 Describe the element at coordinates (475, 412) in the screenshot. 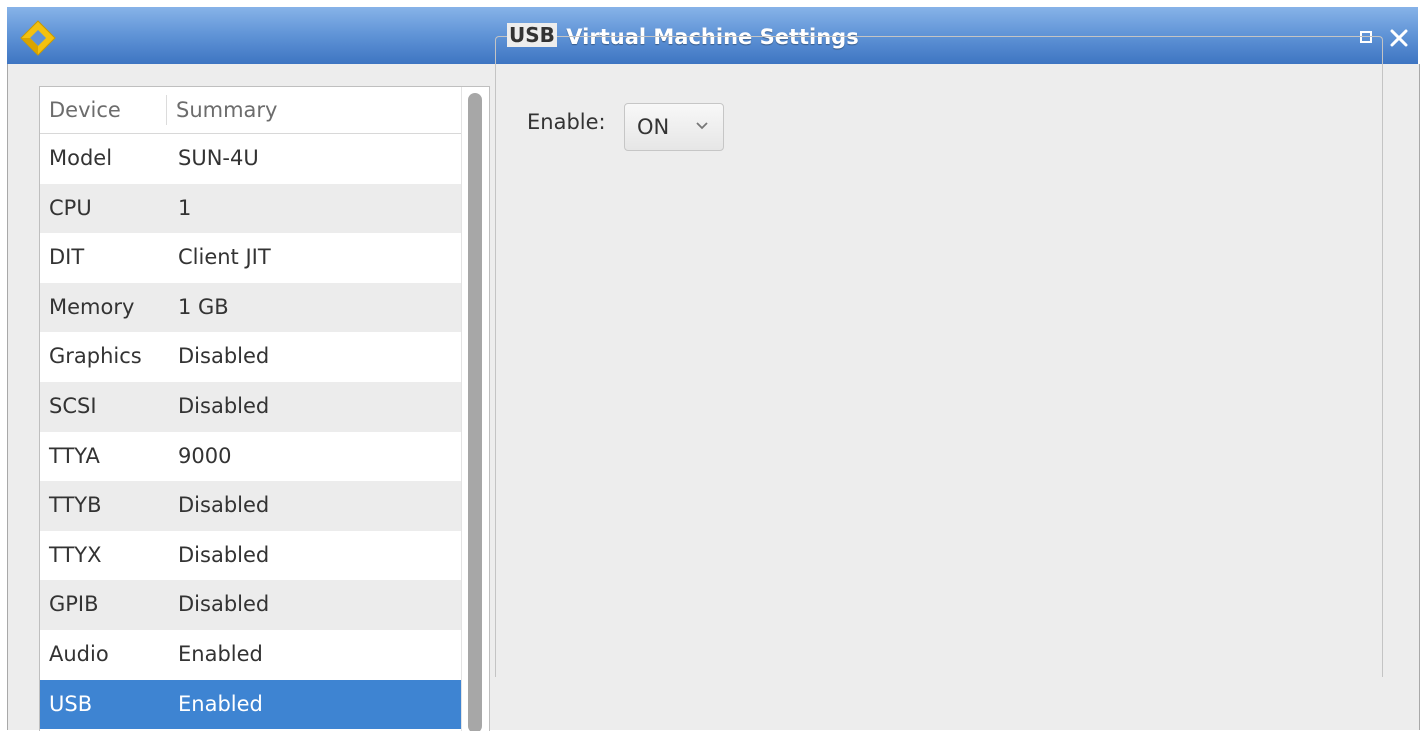

I see `scrollbar-thumb` at that location.